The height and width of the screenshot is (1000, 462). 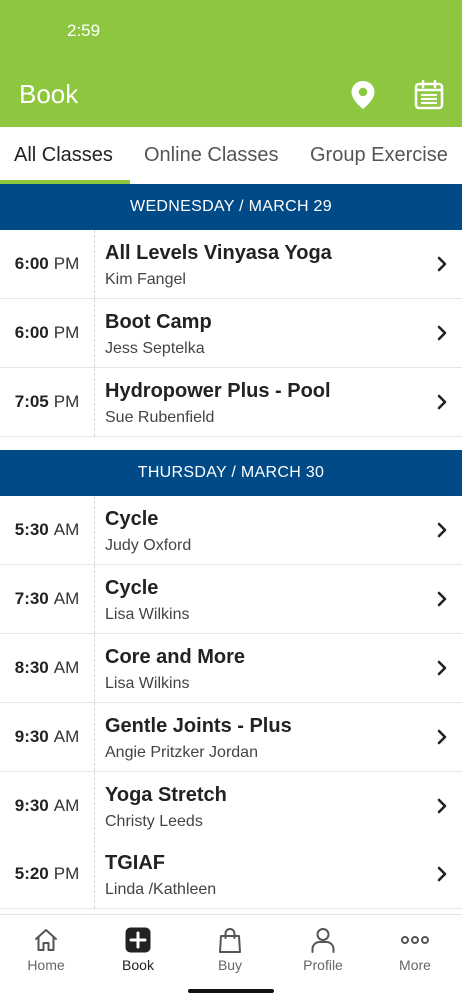 I want to click on class-time: 5:30 AM, so click(x=47, y=530).